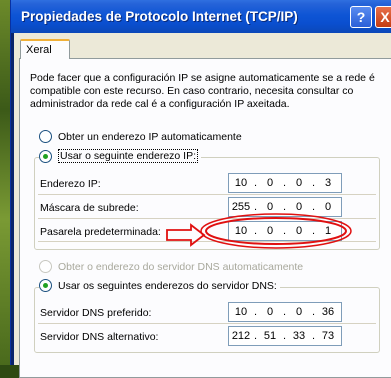 The width and height of the screenshot is (391, 378). I want to click on desktop-background, so click(5, 182).